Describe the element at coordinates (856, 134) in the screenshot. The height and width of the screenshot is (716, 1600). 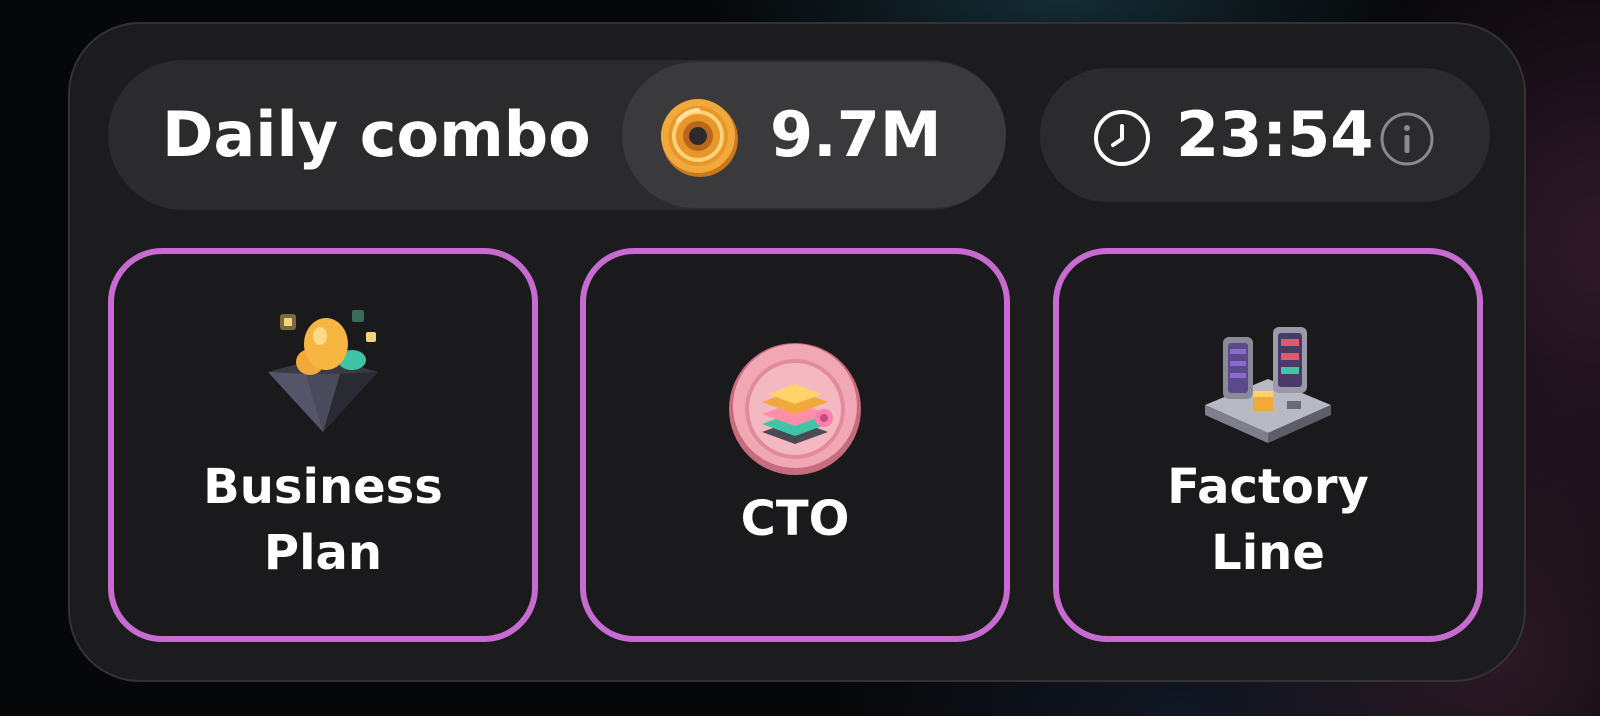
I see `reward-amount: 9.7M` at that location.